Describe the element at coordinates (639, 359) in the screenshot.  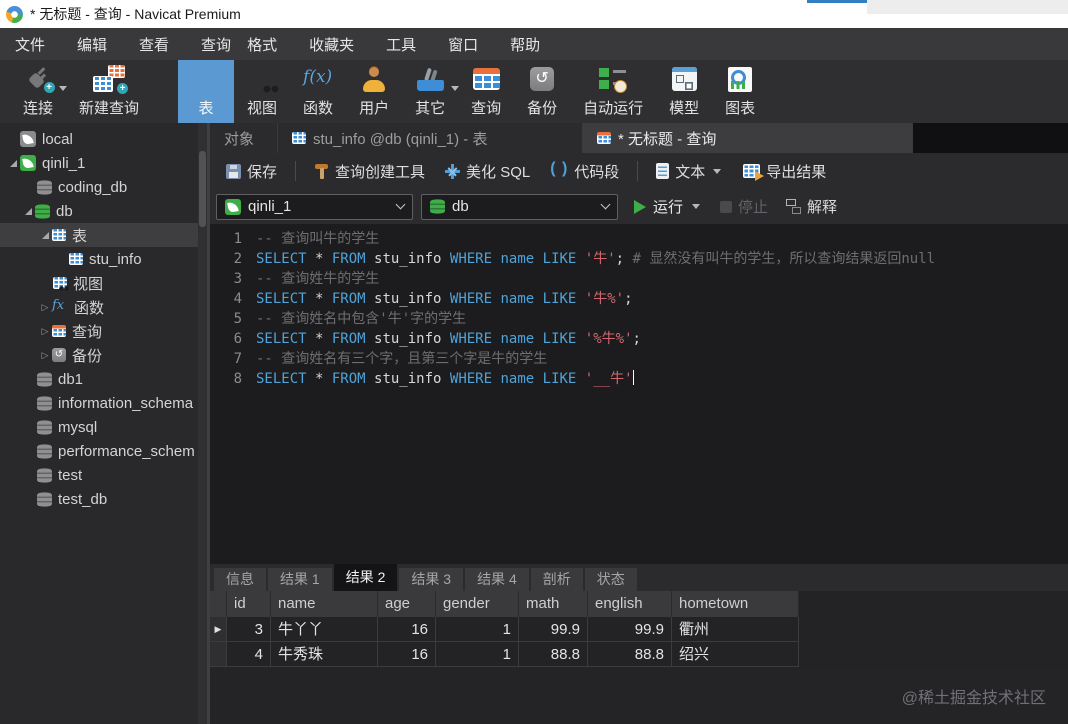
I see `code-line-7: 7 -- 查询姓名有三个字，且第三个字是牛的学生` at that location.